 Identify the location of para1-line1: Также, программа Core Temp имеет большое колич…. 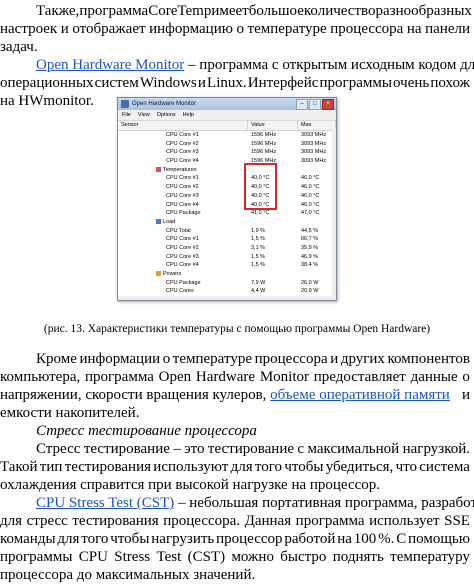
(237, 11).